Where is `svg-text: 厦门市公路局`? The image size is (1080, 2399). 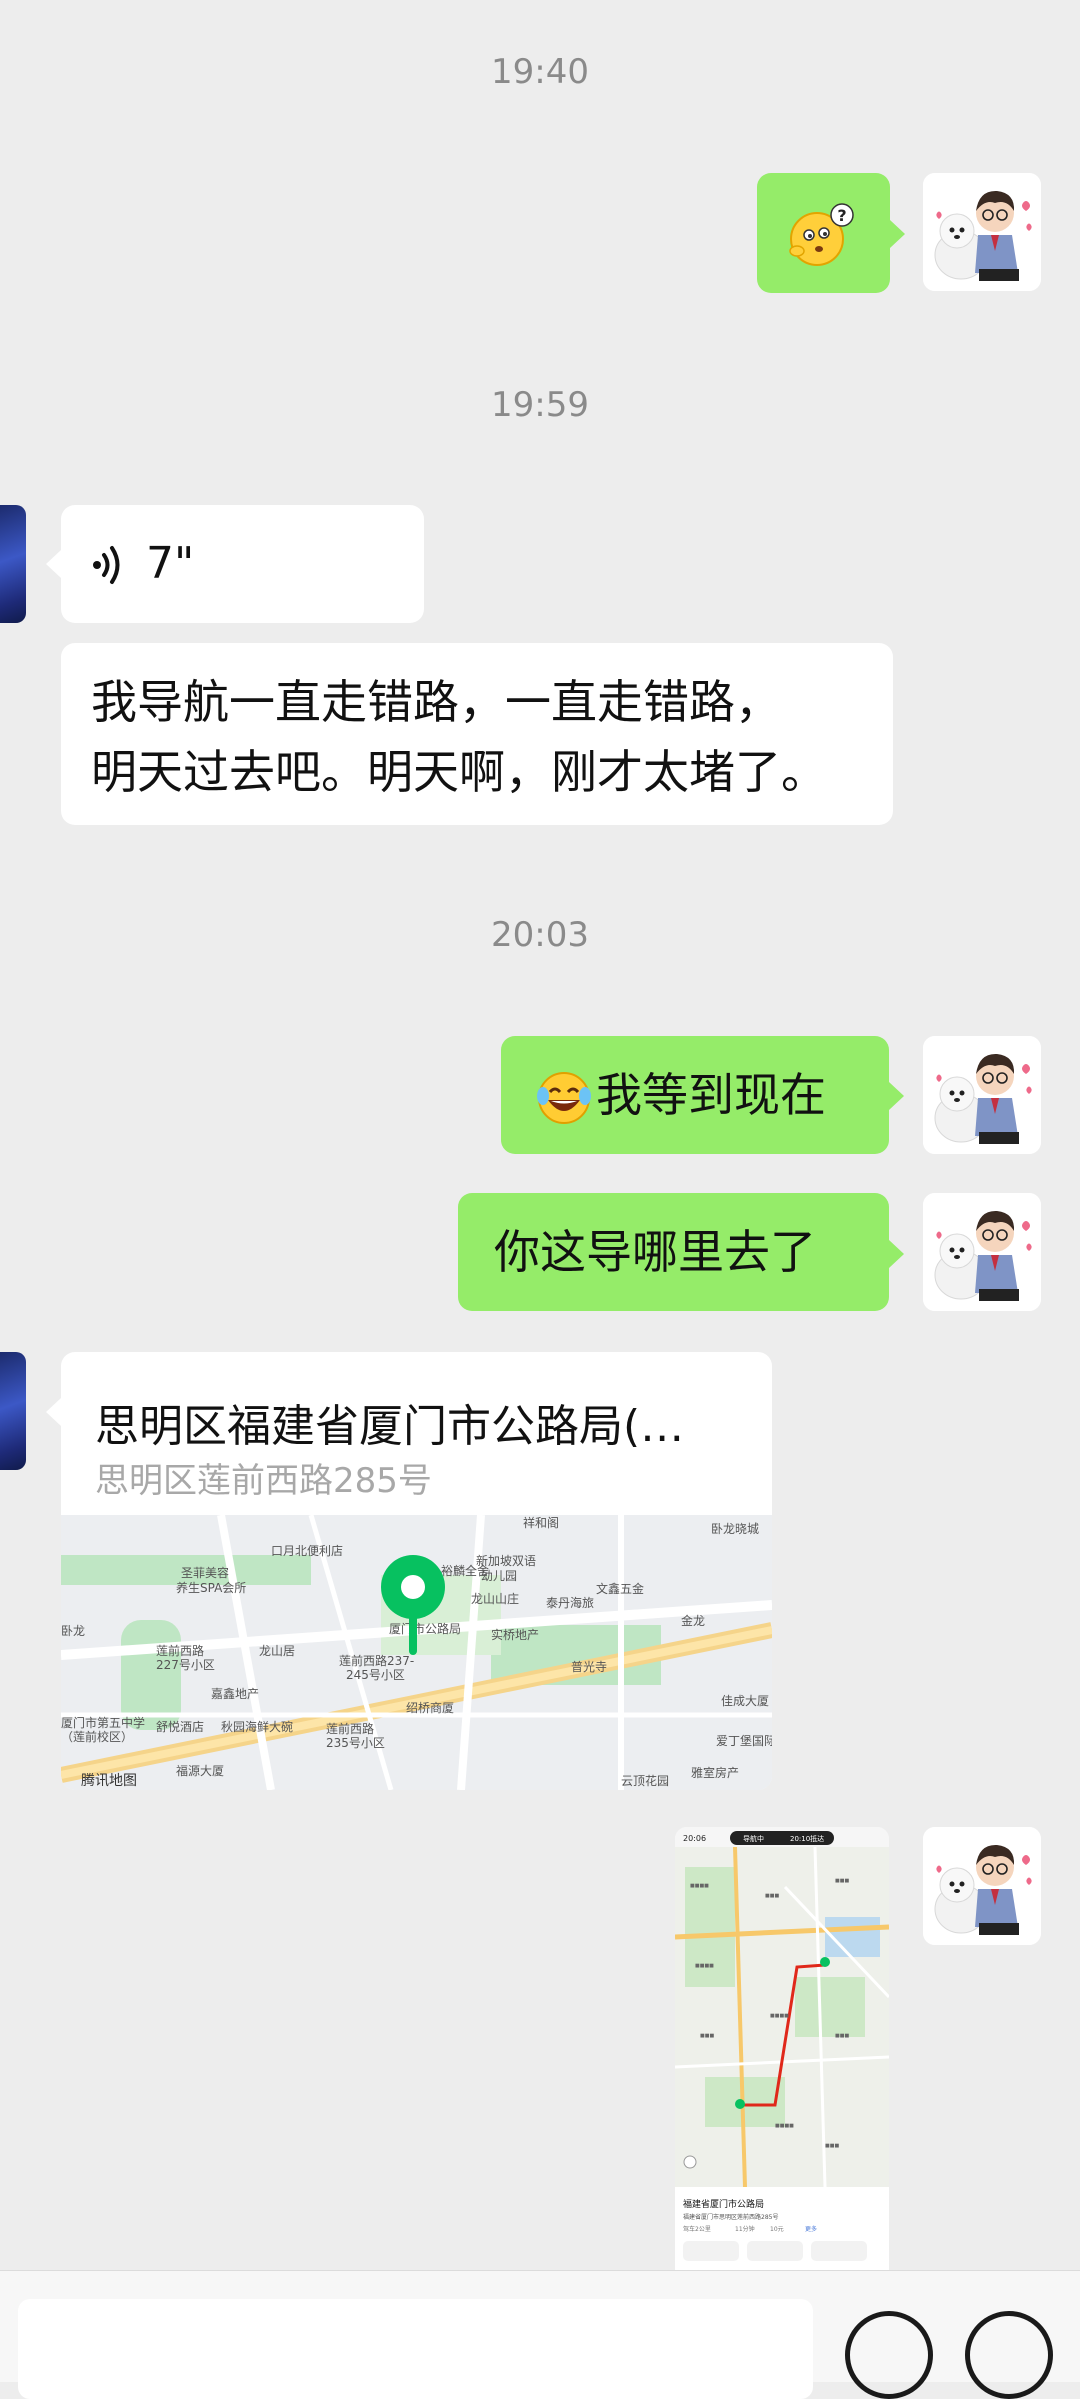
svg-text: 厦门市公路局 is located at coordinates (425, 1628).